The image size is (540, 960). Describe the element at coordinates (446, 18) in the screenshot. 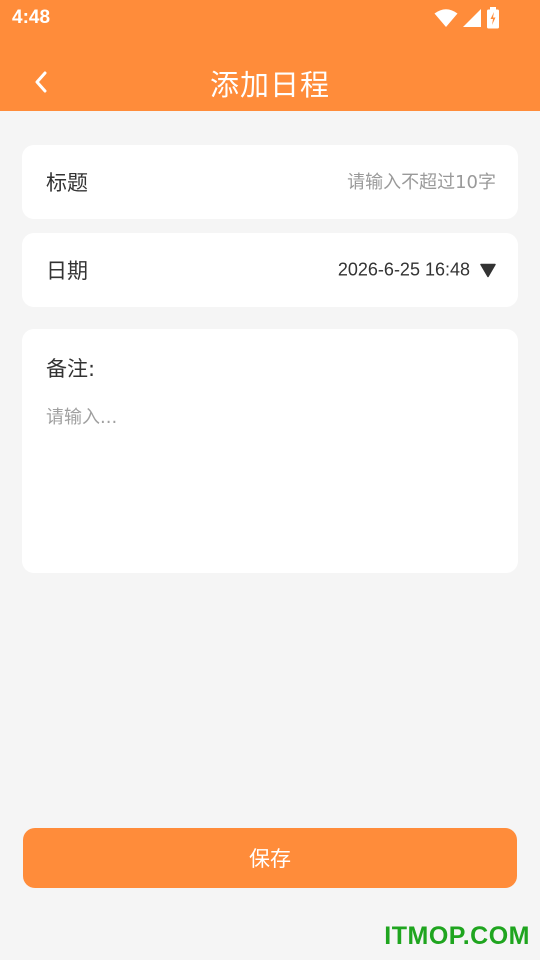

I see `wifi-icon` at that location.